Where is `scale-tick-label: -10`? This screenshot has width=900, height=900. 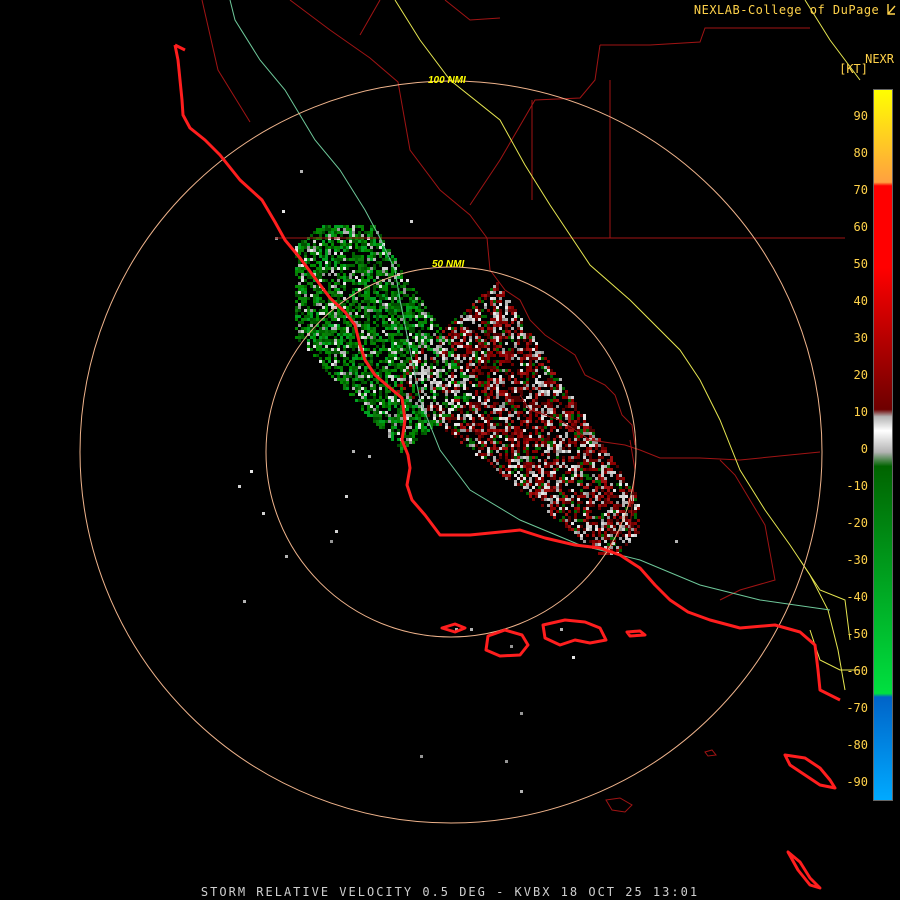
scale-tick-label: -10 is located at coordinates (857, 486).